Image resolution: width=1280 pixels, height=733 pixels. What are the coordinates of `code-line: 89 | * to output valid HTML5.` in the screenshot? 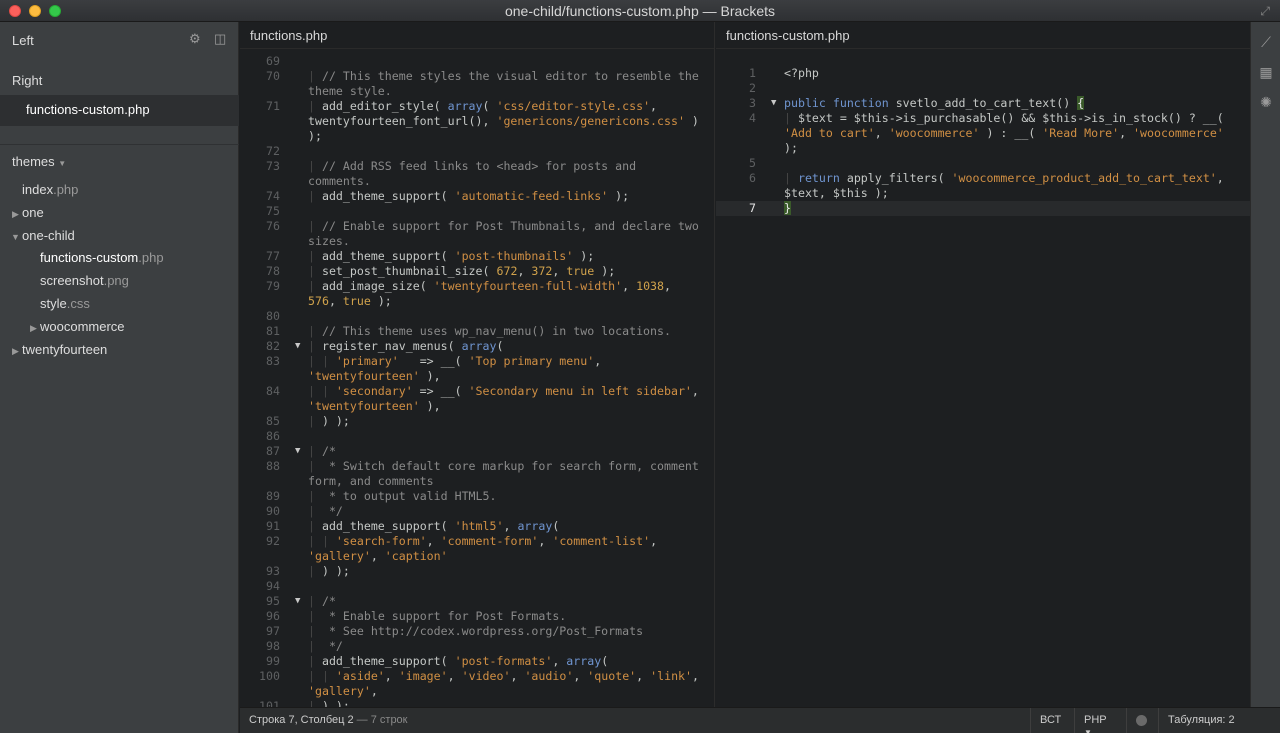 It's located at (477, 496).